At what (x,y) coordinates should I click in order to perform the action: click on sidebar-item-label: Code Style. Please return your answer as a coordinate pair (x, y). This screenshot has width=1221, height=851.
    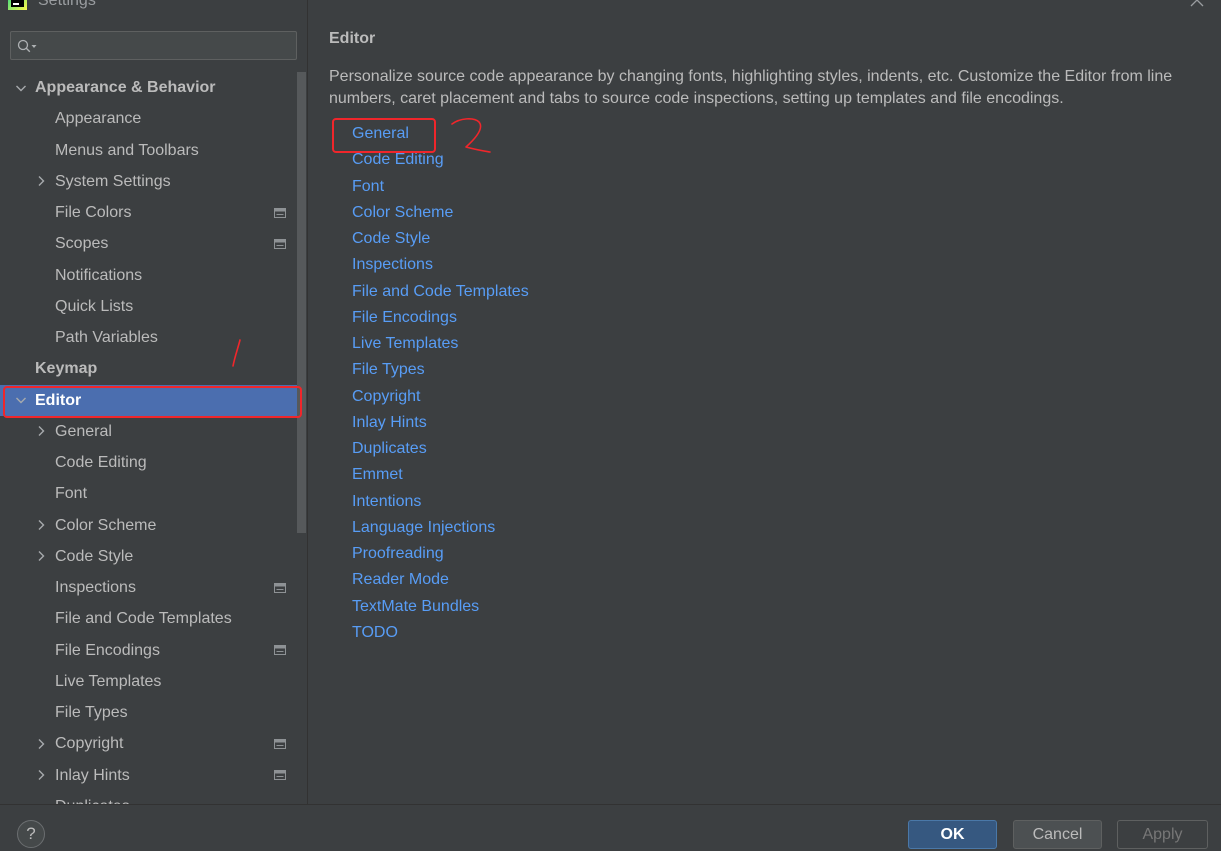
    Looking at the image, I should click on (94, 556).